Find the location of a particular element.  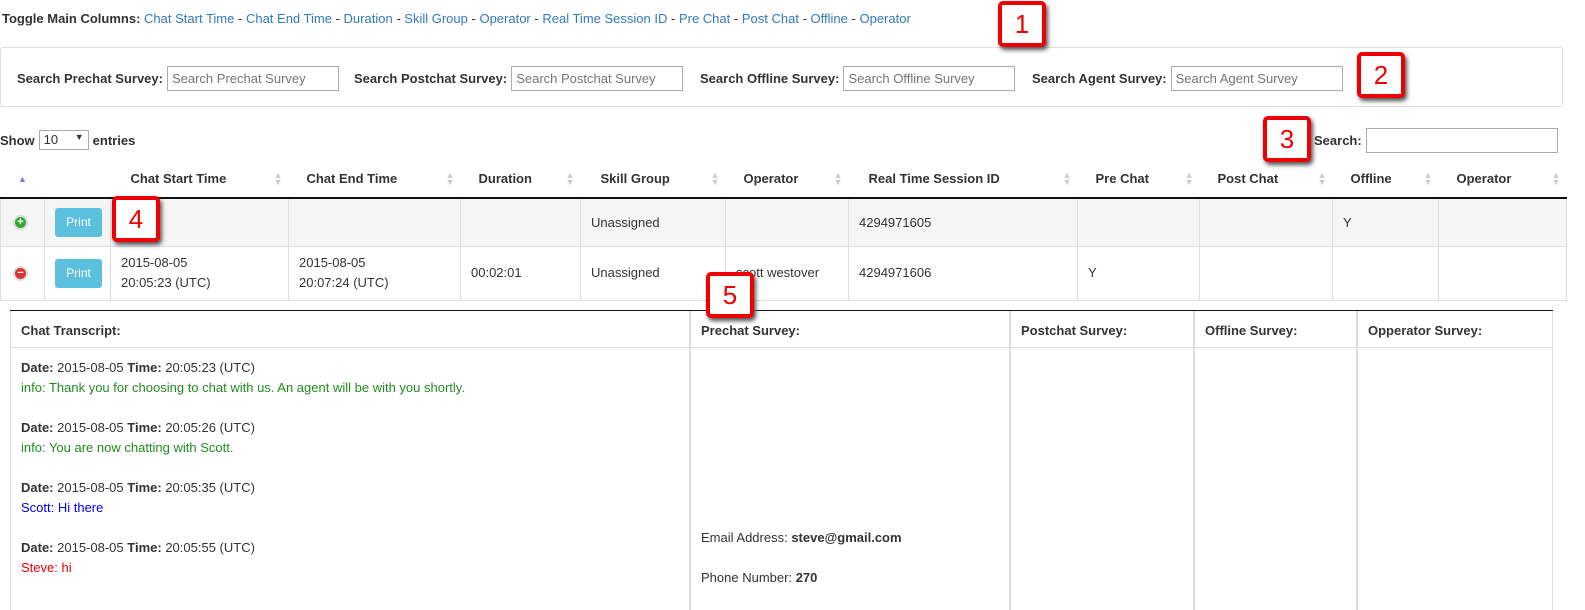

table-search: Search: is located at coordinates (1436, 140).